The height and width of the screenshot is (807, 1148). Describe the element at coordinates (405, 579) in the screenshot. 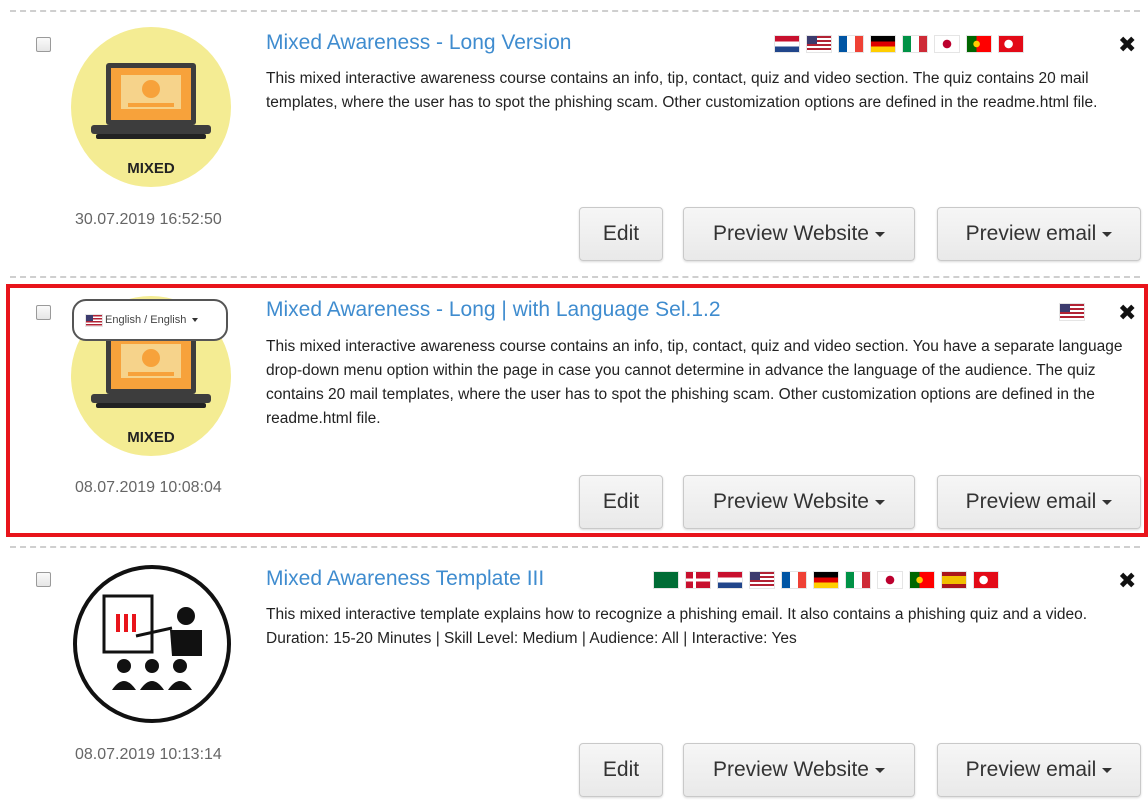

I see `course-title: Mixed Awareness Template III` at that location.